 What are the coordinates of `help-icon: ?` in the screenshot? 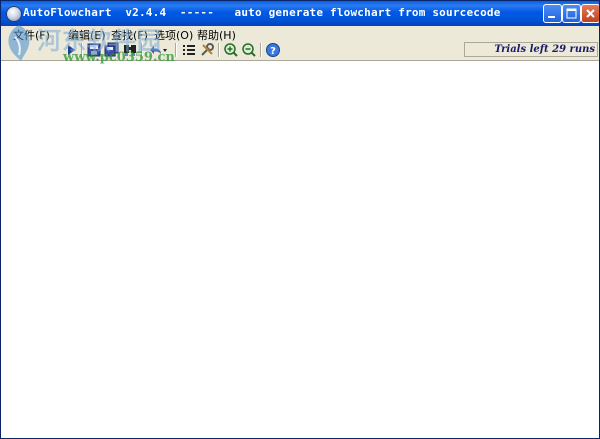 It's located at (273, 50).